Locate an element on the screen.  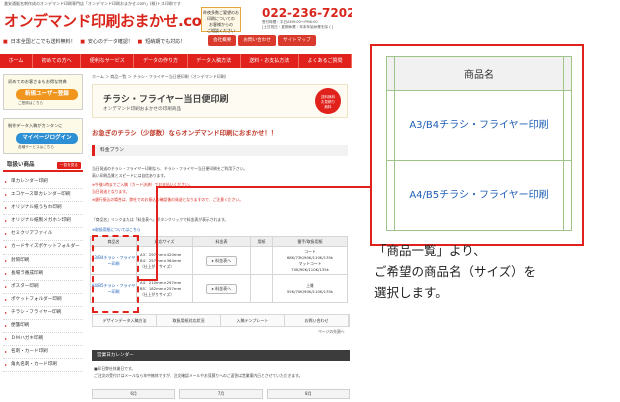
list-item: 封筒印刷 is located at coordinates (43, 261).